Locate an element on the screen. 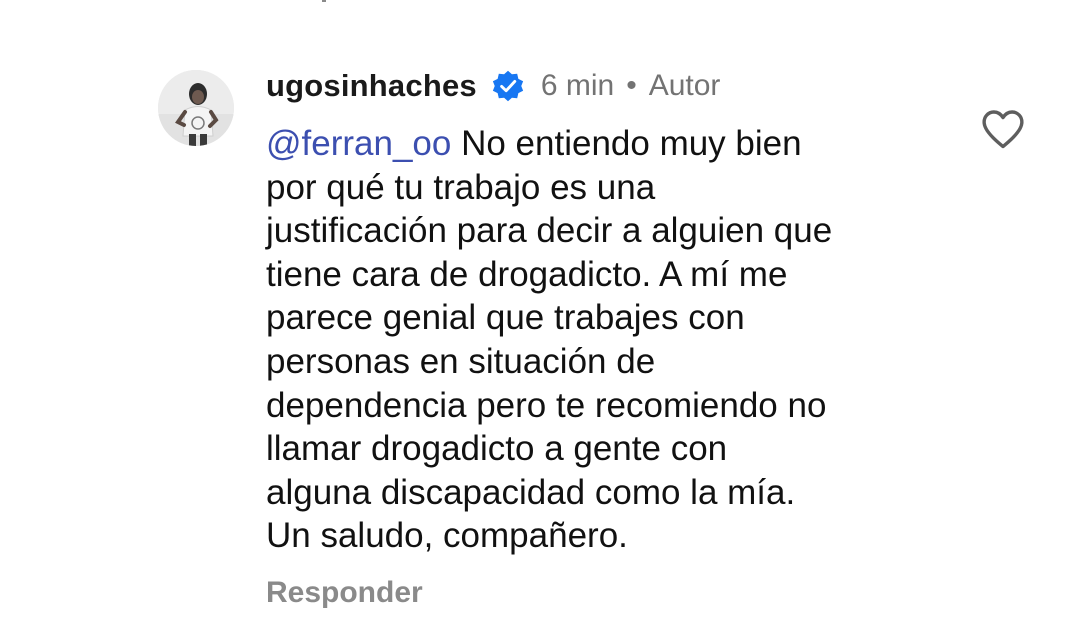  comment-header: ugosinhaches 6 min • Autor is located at coordinates (493, 86).